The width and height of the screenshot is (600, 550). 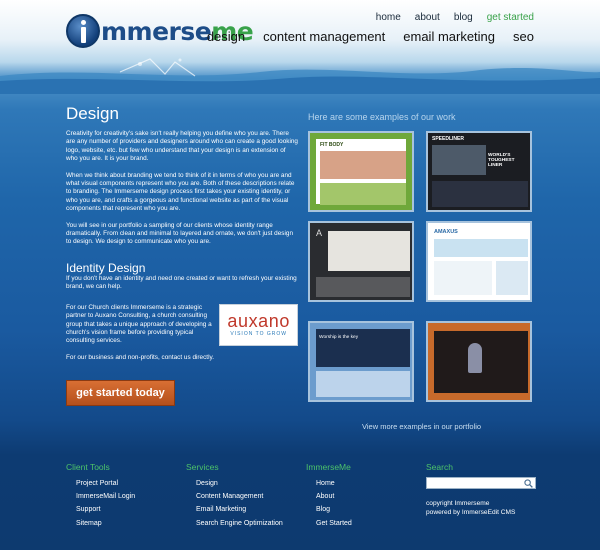 What do you see at coordinates (421, 426) in the screenshot?
I see `portfolio-link: View more examples in our portfolio` at bounding box center [421, 426].